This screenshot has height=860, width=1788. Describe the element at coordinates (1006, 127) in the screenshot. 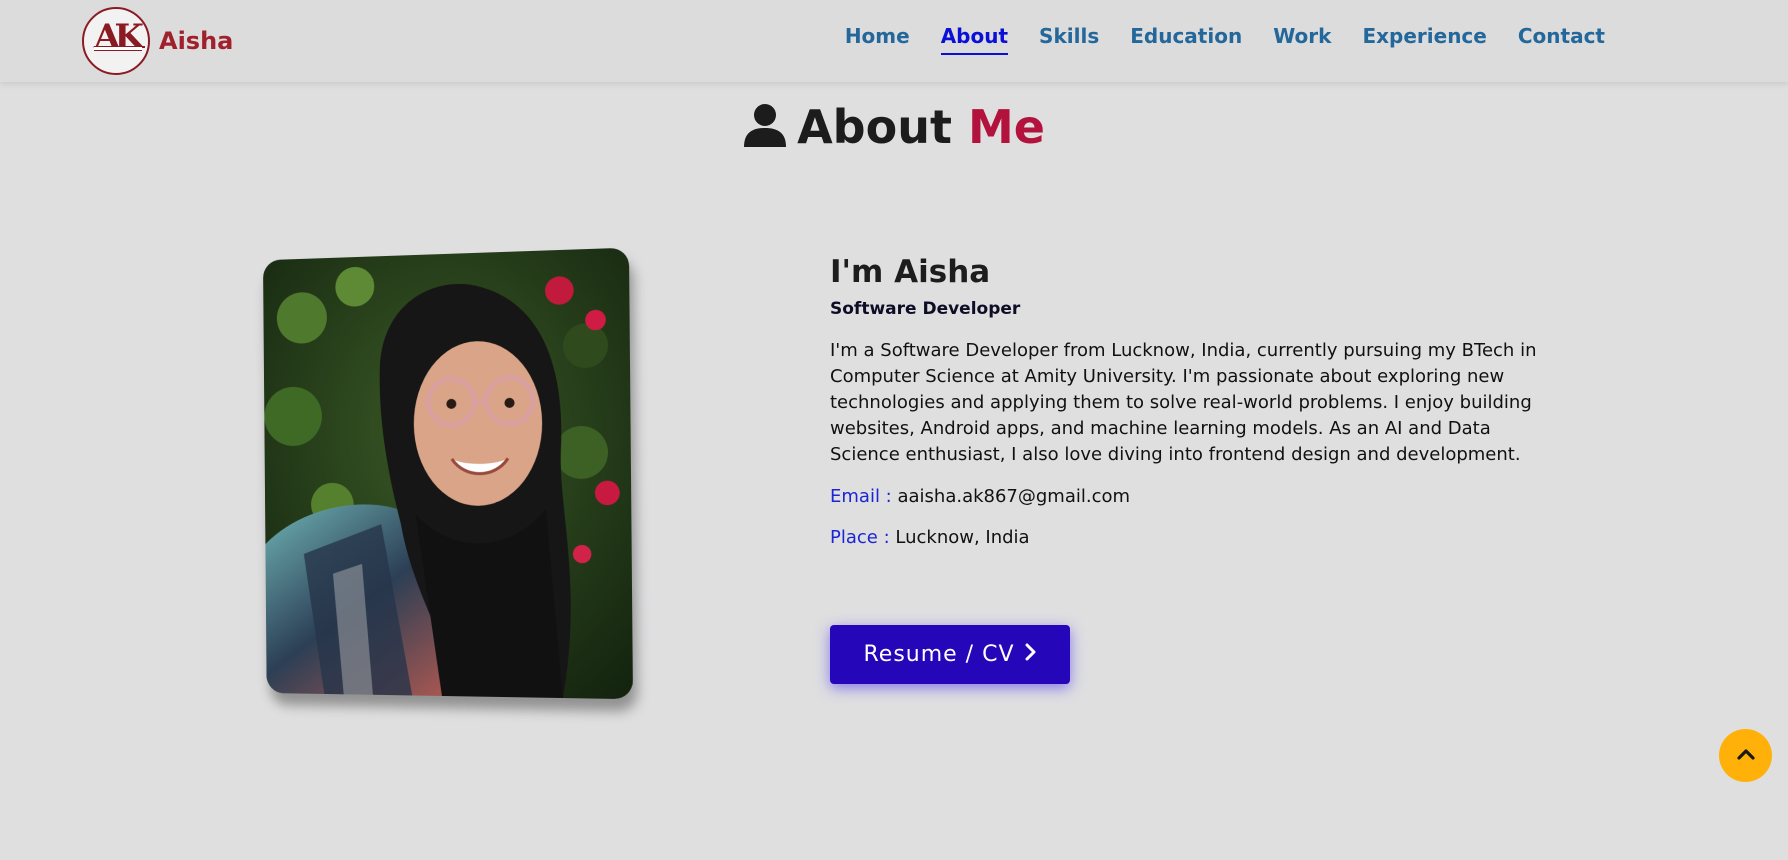

I see `section-title-accent: Me` at that location.